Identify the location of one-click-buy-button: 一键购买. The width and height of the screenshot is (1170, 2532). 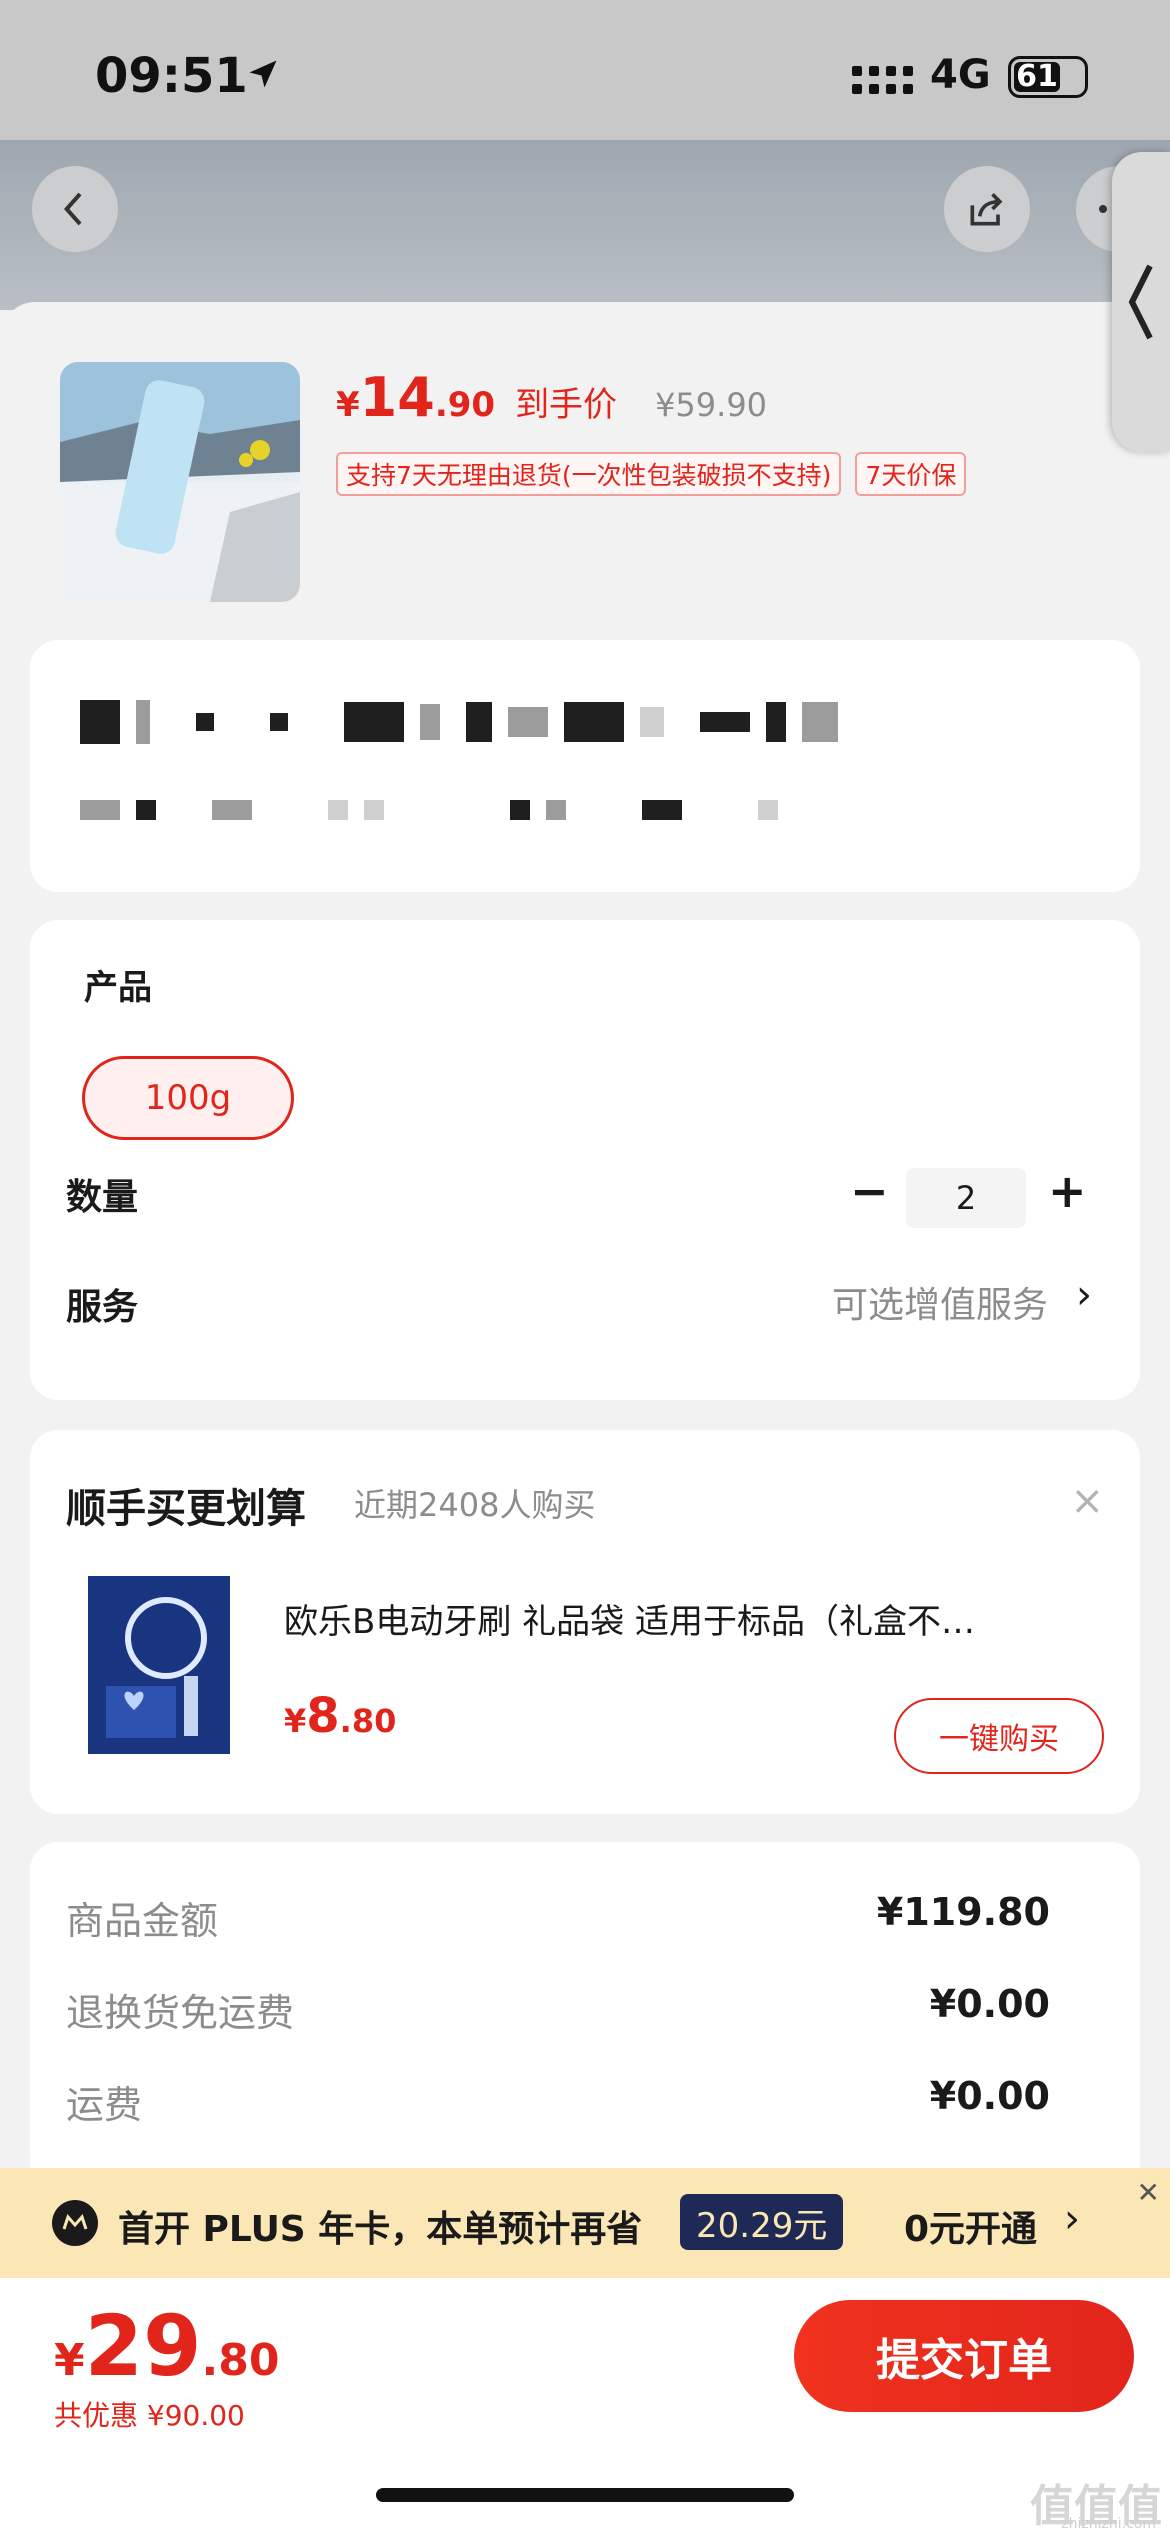
(999, 1736).